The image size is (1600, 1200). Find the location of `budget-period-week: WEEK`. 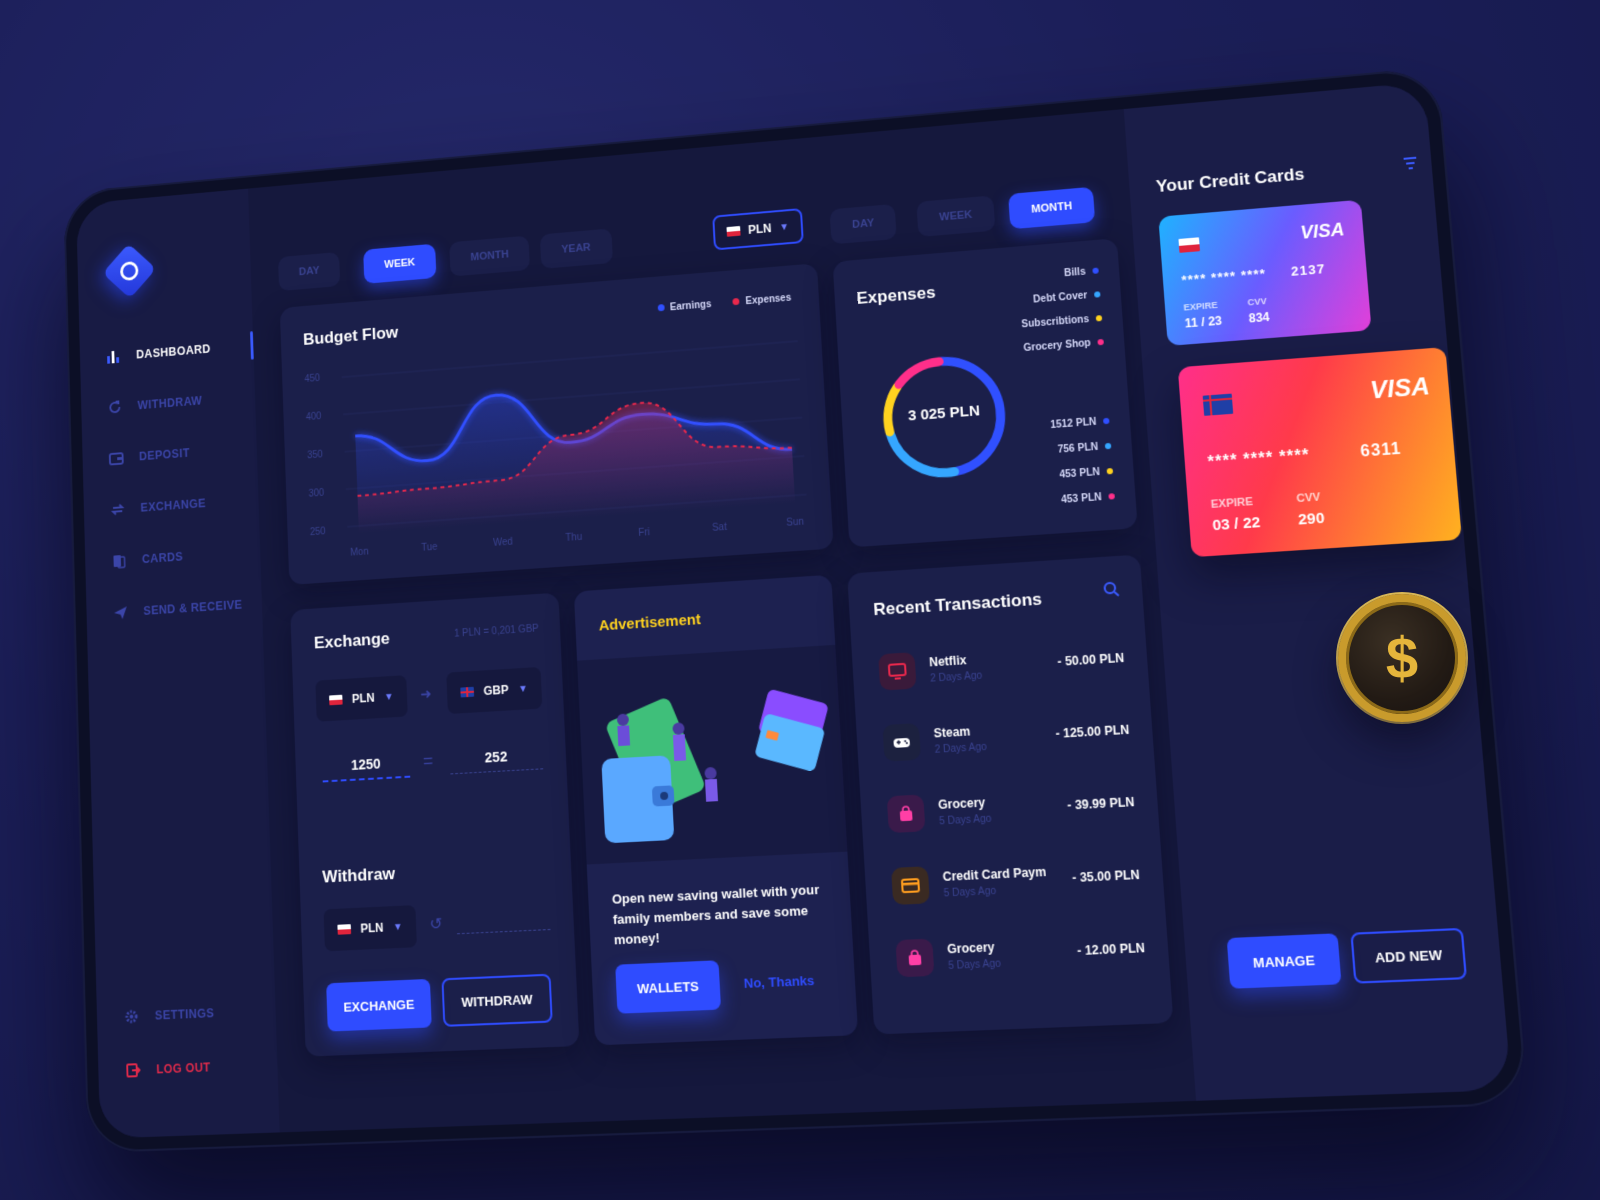

budget-period-week: WEEK is located at coordinates (400, 263).